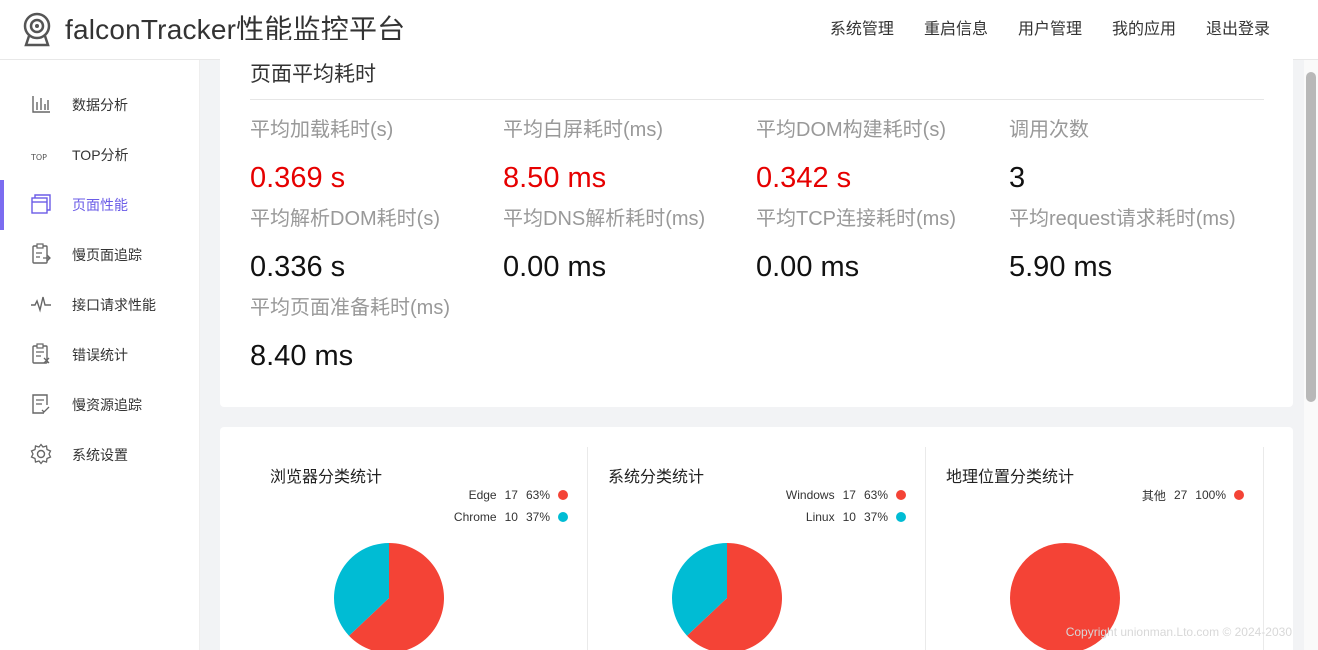 The width and height of the screenshot is (1318, 650). I want to click on legend-name: Chrome, so click(475, 517).